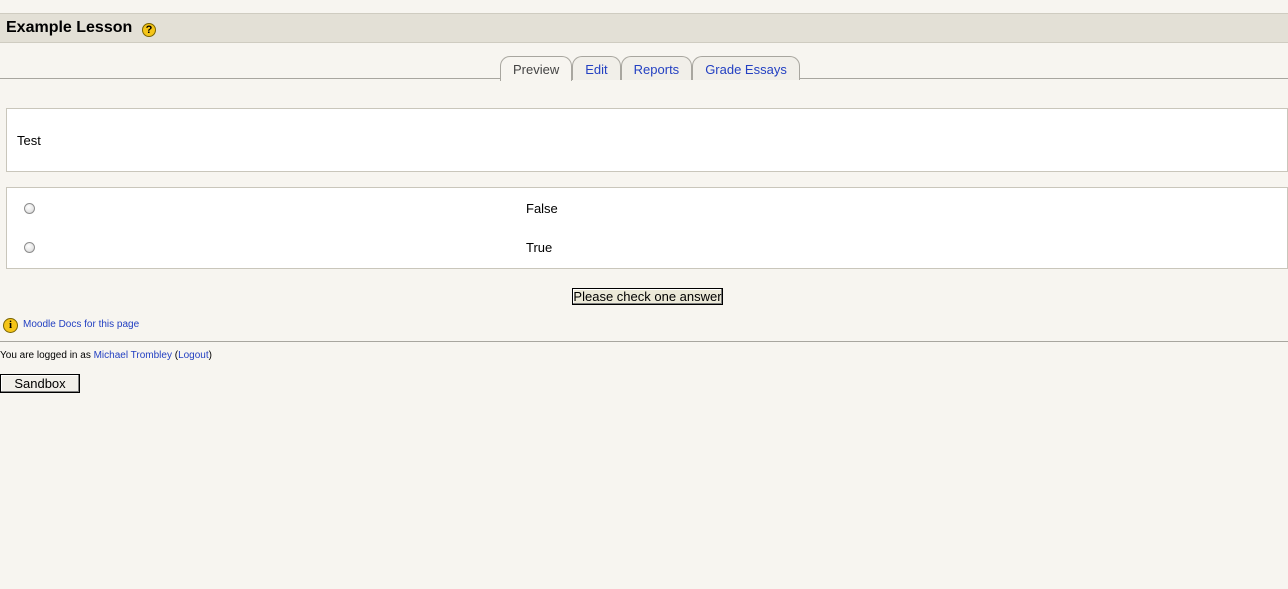 This screenshot has height=589, width=1288. I want to click on answer-label-true: True, so click(539, 247).